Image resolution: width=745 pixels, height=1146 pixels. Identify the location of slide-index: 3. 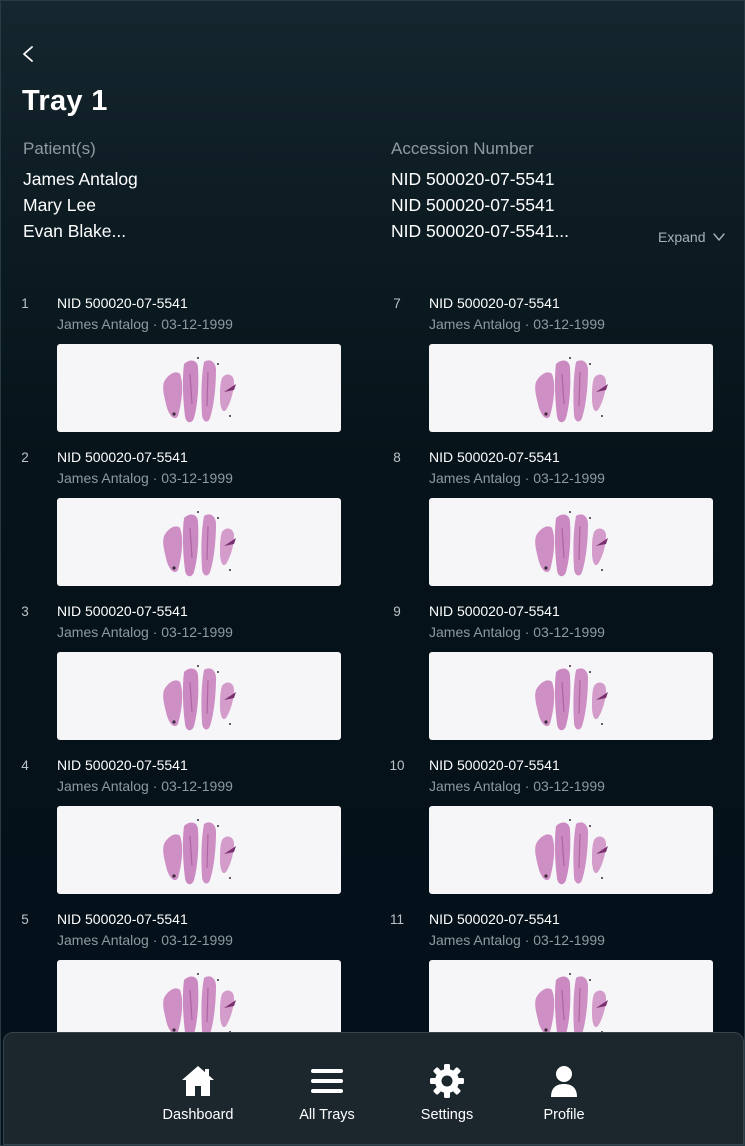
(25, 611).